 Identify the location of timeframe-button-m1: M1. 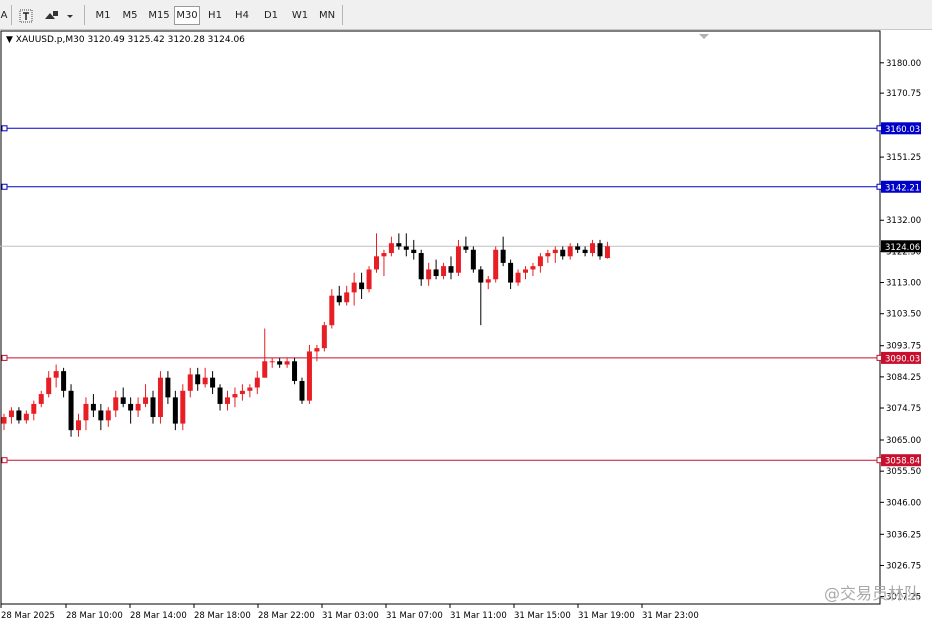
(103, 15).